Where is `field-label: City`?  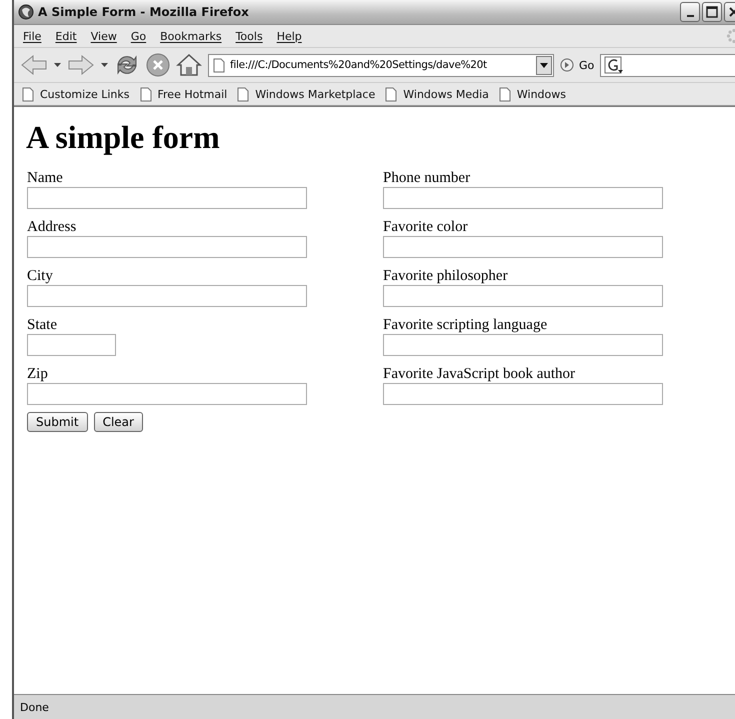
field-label: City is located at coordinates (40, 276).